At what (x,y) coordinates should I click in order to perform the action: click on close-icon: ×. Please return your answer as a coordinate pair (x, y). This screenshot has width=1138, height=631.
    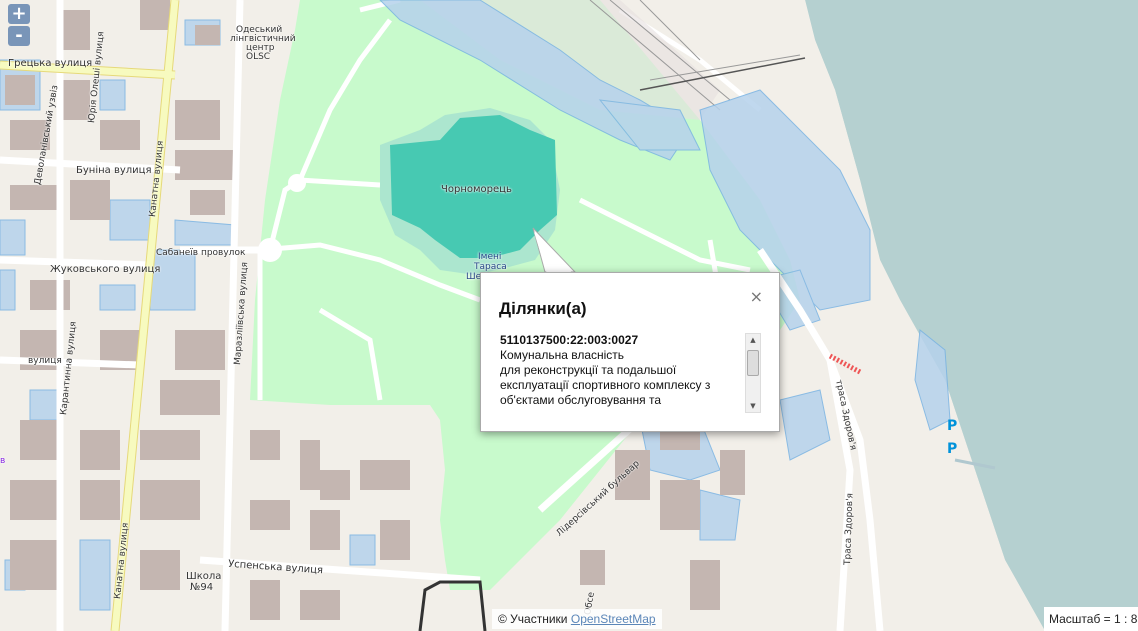
    Looking at the image, I should click on (756, 296).